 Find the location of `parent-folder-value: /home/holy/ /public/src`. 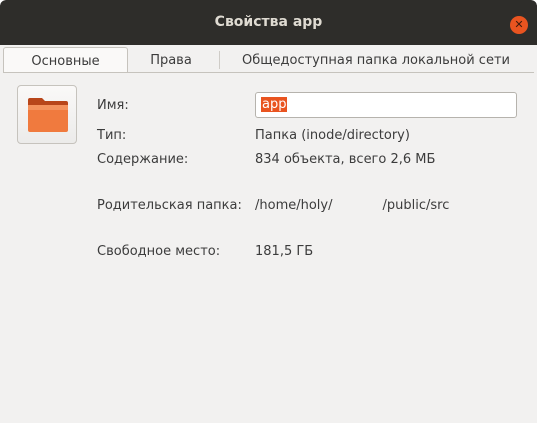

parent-folder-value: /home/holy/ /public/src is located at coordinates (352, 205).